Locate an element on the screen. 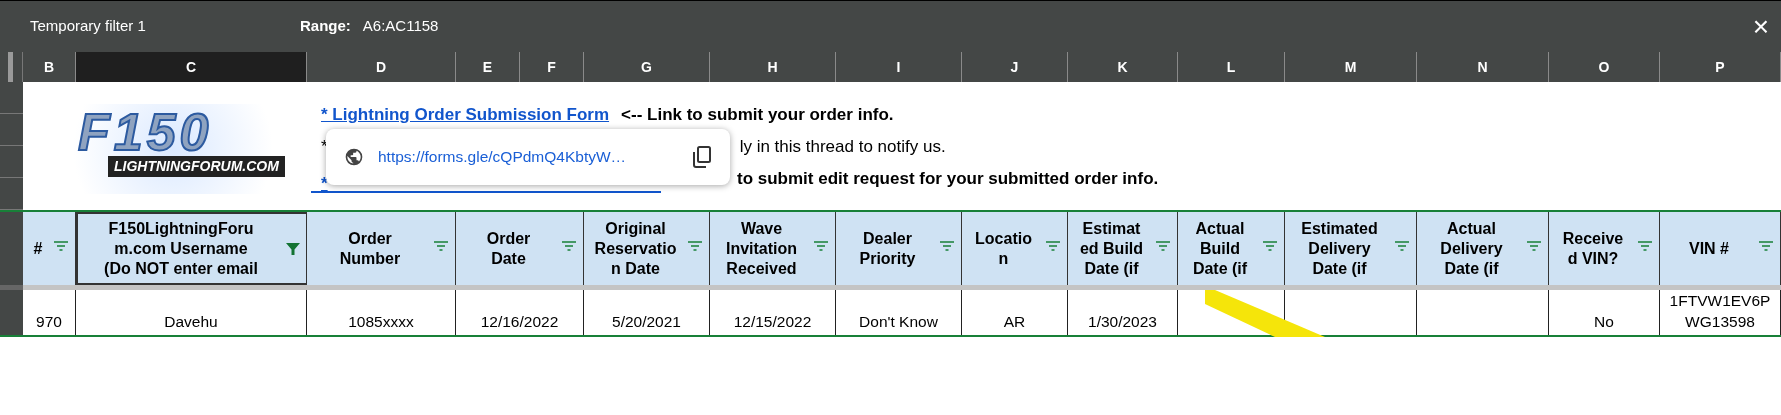  table-cell: 12/15/2022 is located at coordinates (773, 312).